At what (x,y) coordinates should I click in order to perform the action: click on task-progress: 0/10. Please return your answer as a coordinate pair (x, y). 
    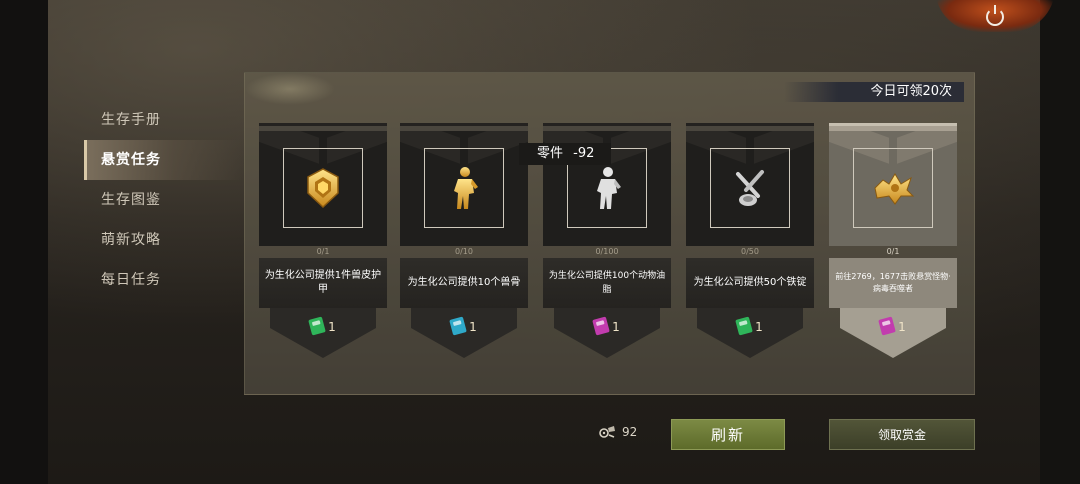
    Looking at the image, I should click on (464, 251).